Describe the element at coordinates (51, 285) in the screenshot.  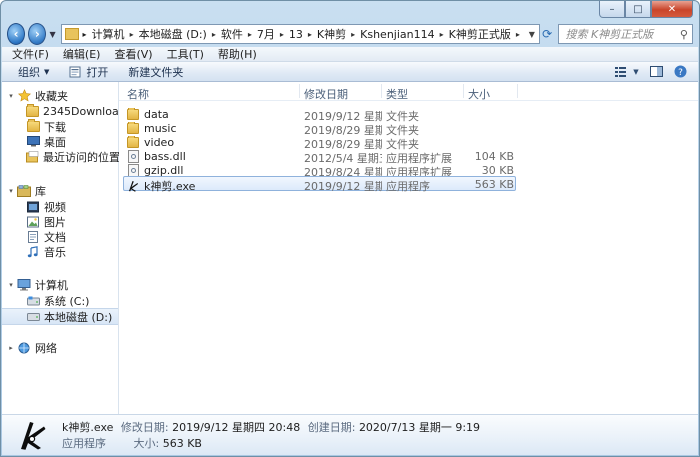
I see `nav-computer-label: 计算机` at that location.